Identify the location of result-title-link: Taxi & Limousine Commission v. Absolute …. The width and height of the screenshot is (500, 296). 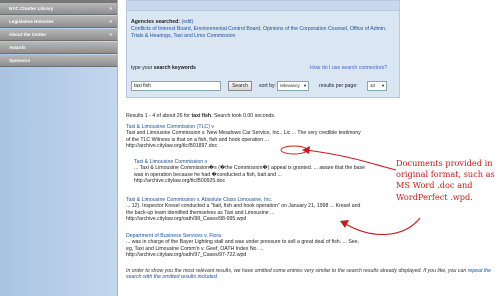
(199, 200).